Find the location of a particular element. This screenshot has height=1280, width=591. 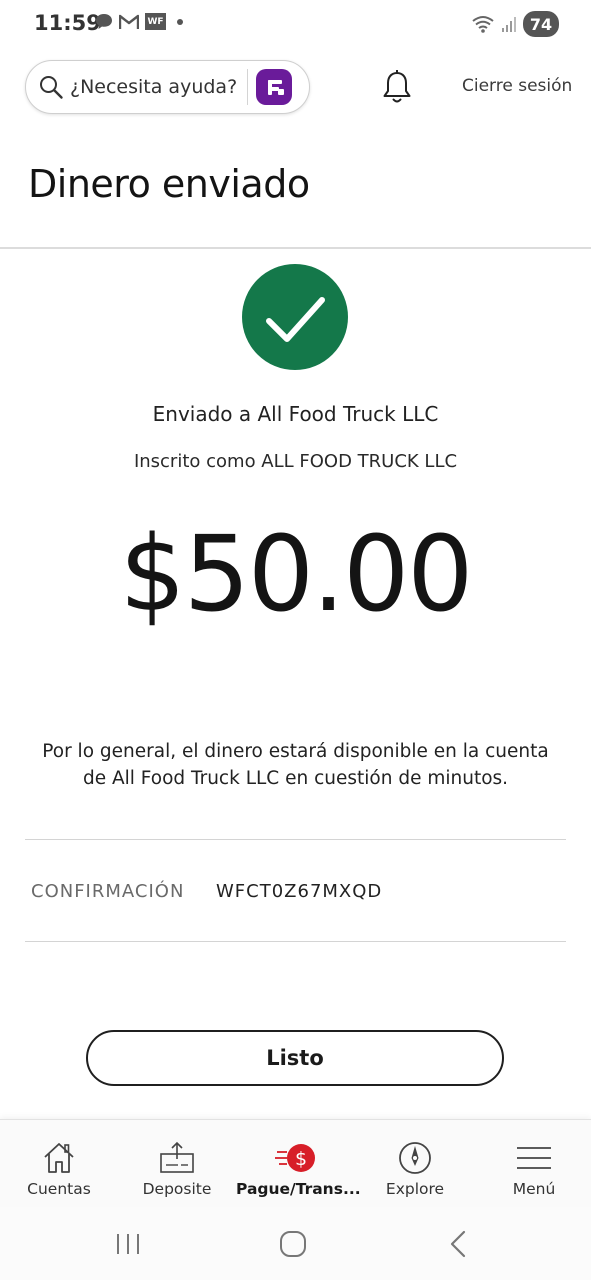

wf-badge-text: WF is located at coordinates (155, 21).